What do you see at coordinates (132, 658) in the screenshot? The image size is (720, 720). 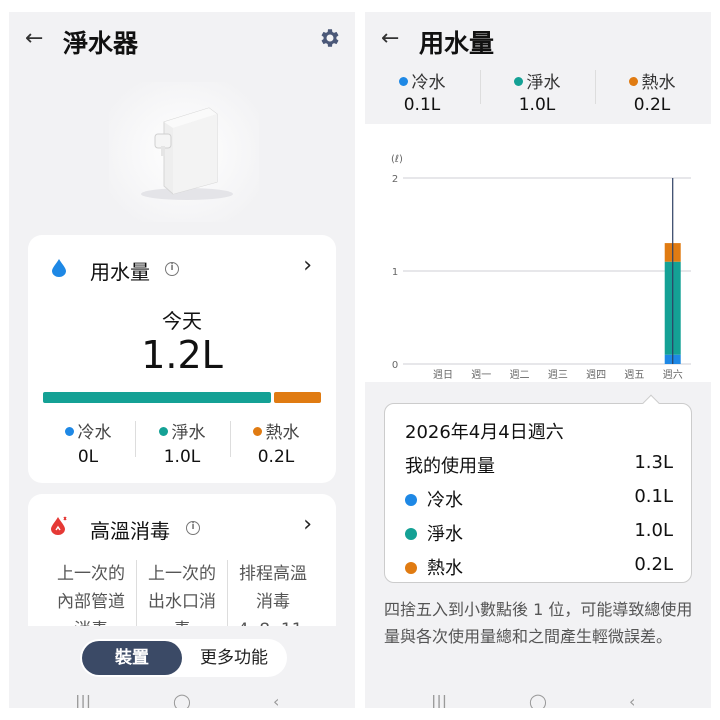 I see `tab-device: 裝置` at bounding box center [132, 658].